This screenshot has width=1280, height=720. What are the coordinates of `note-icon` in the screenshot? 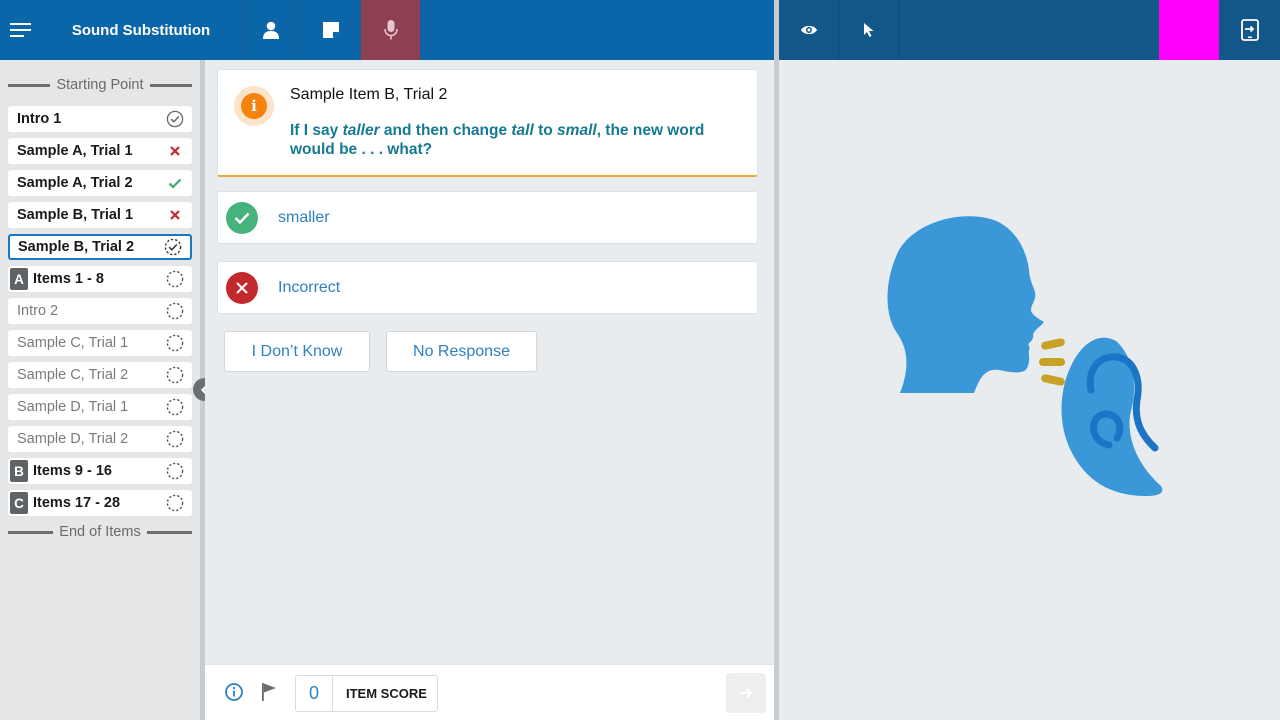 It's located at (330, 30).